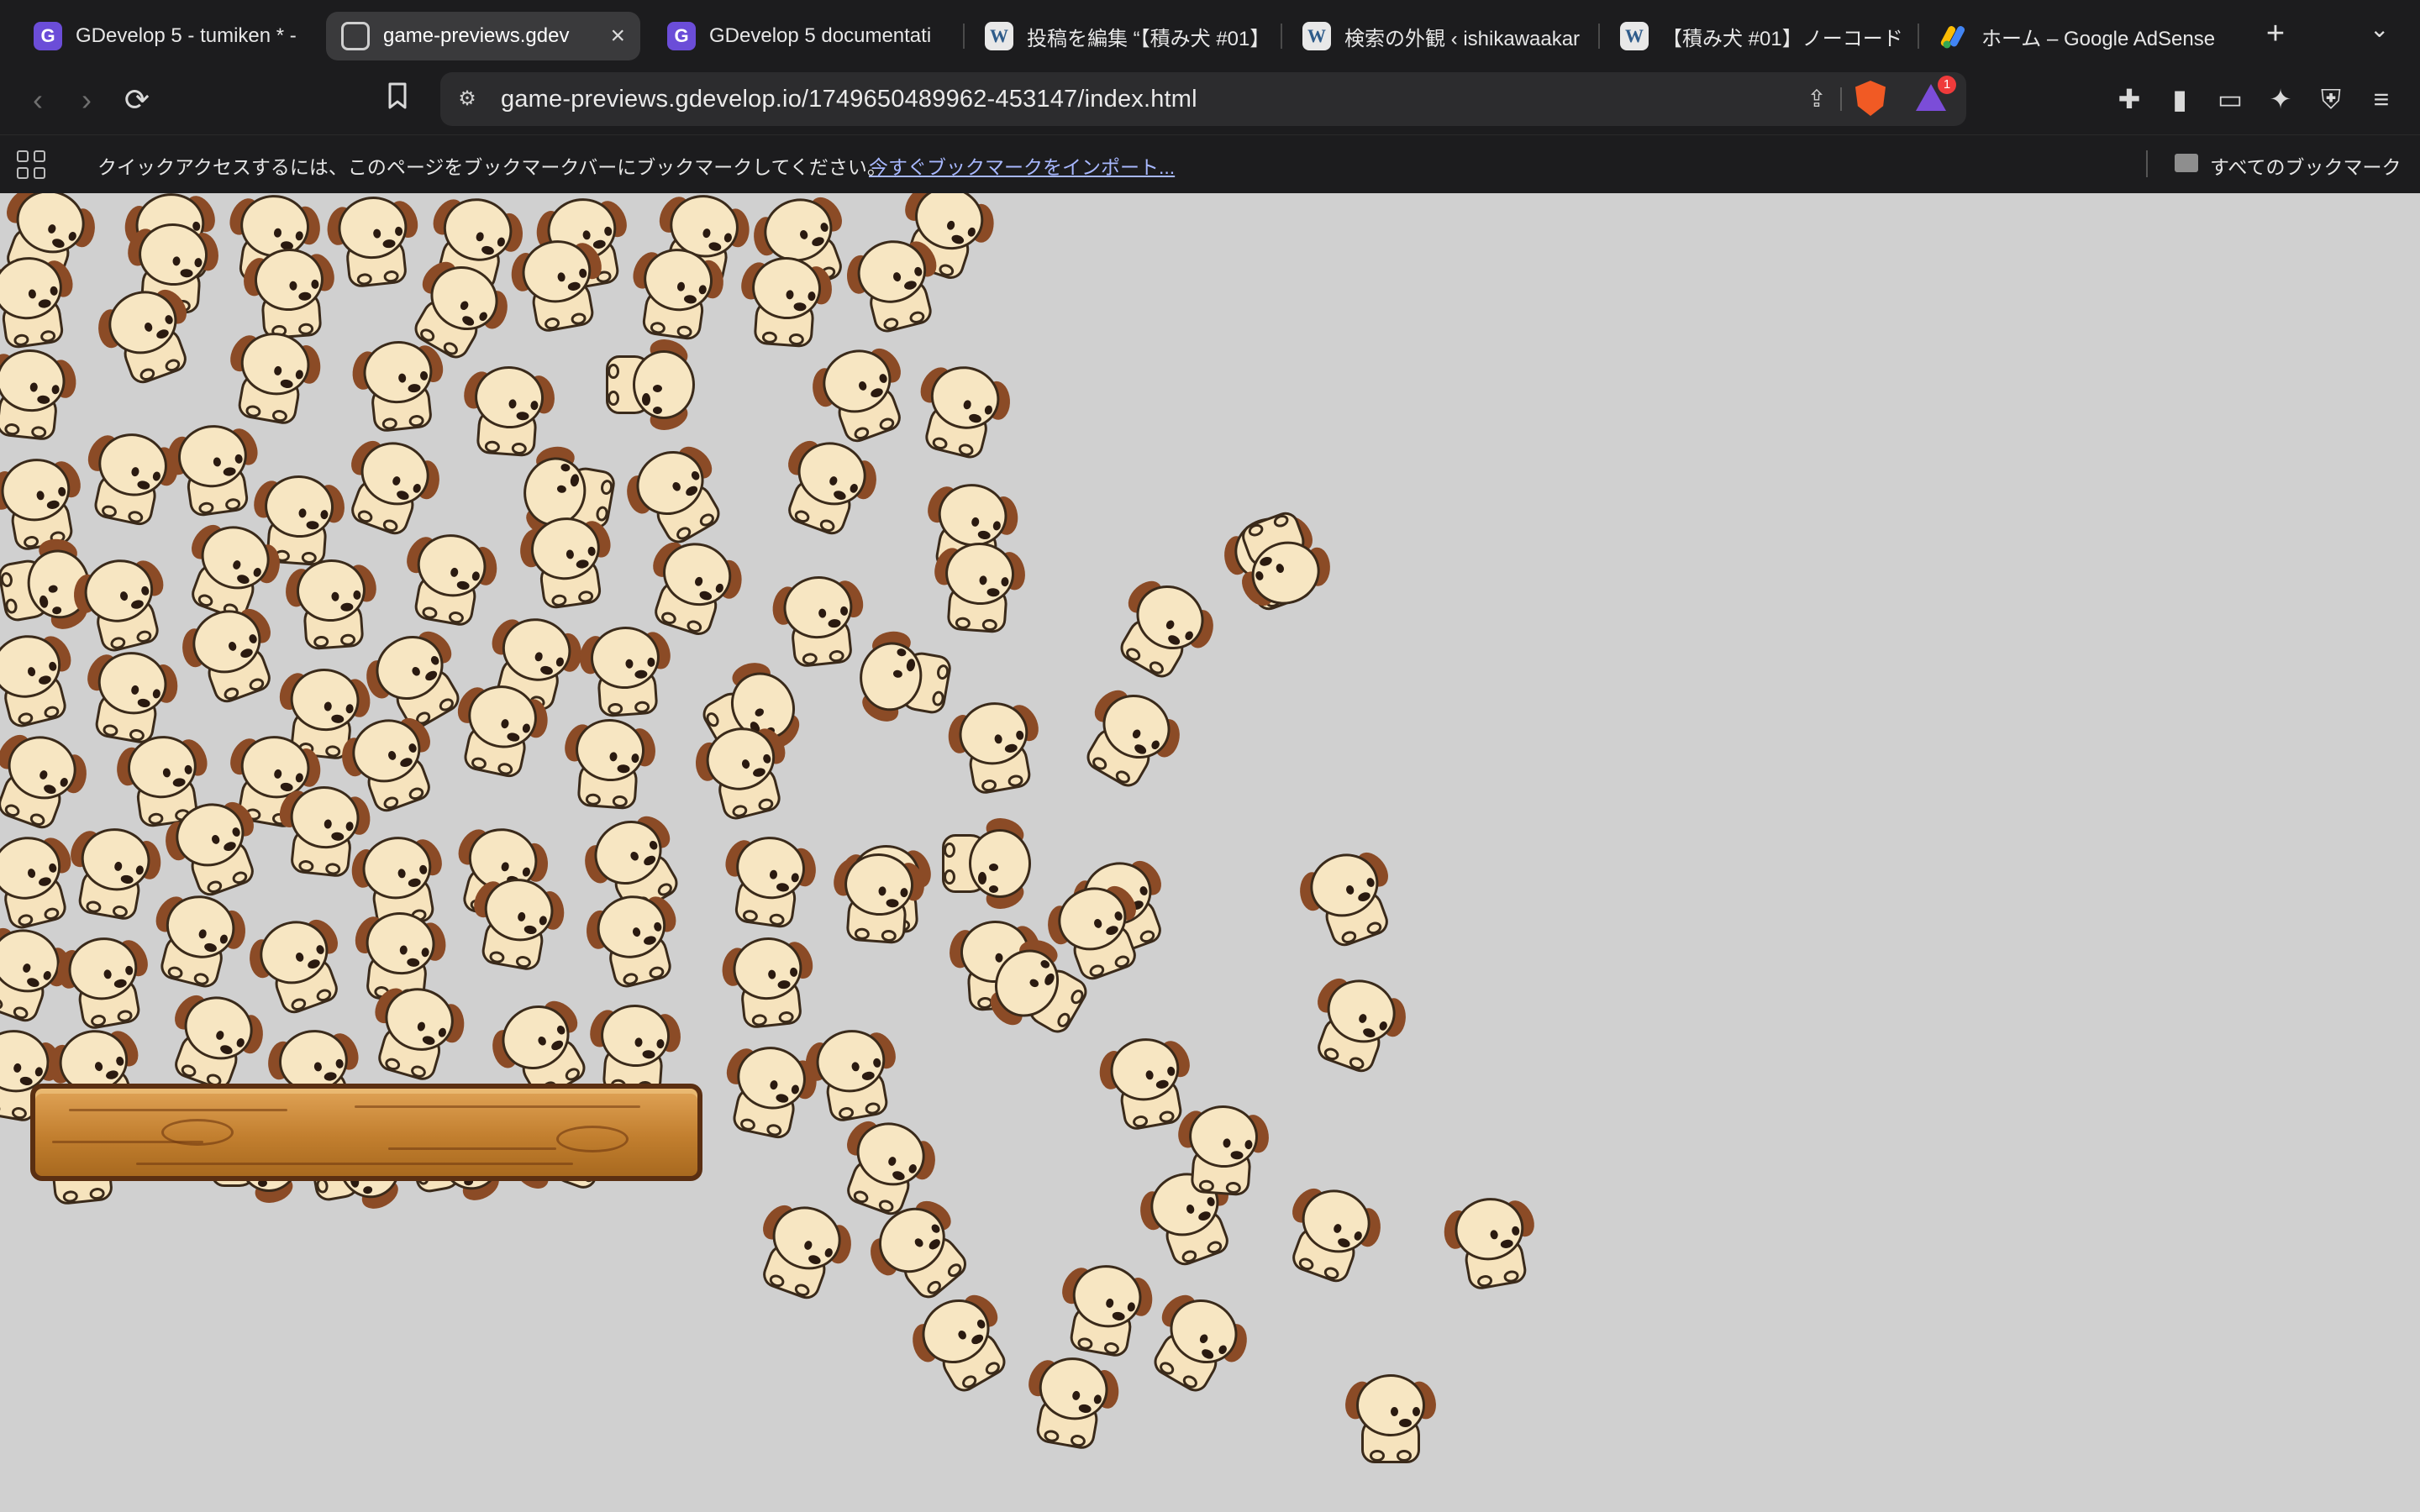 This screenshot has width=2420, height=1512. What do you see at coordinates (397, 100) in the screenshot?
I see `bookmark-icon` at bounding box center [397, 100].